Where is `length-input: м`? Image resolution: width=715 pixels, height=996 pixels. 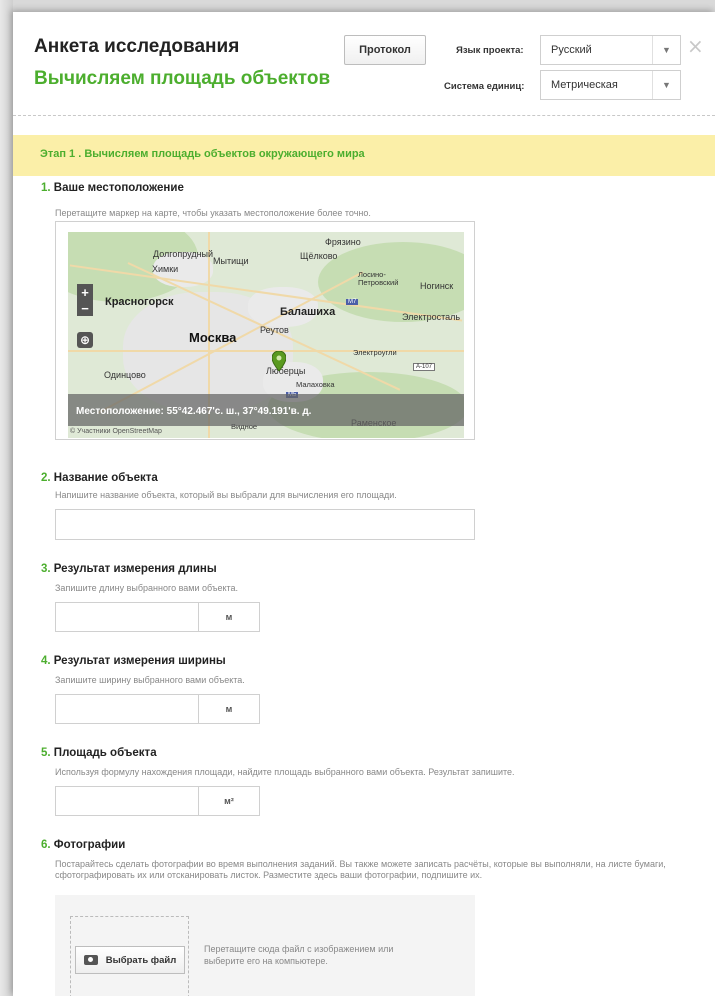 length-input: м is located at coordinates (157, 617).